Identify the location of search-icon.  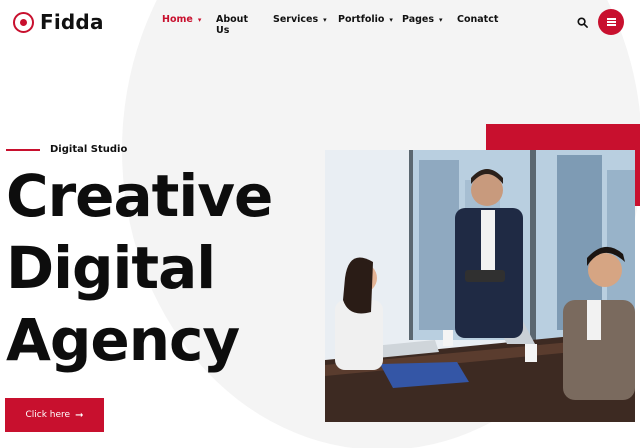
(582, 22).